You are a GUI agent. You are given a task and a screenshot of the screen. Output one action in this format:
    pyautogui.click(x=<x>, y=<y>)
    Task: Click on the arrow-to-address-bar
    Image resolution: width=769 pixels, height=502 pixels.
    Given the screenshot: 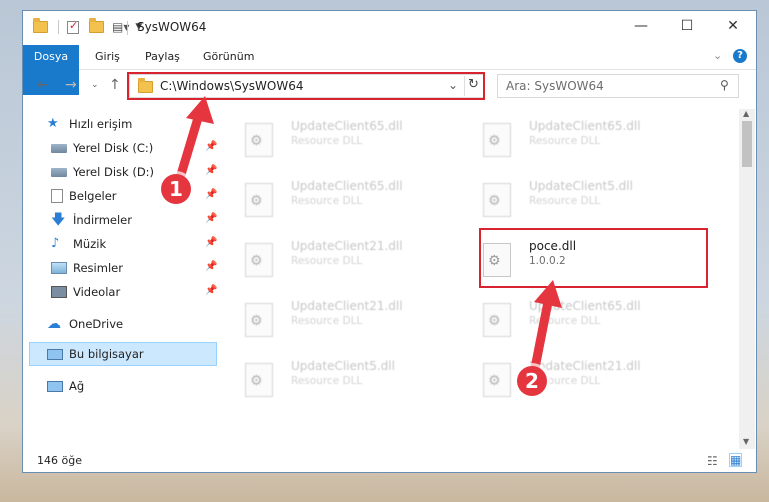 What is the action you would take?
    pyautogui.click(x=194, y=139)
    